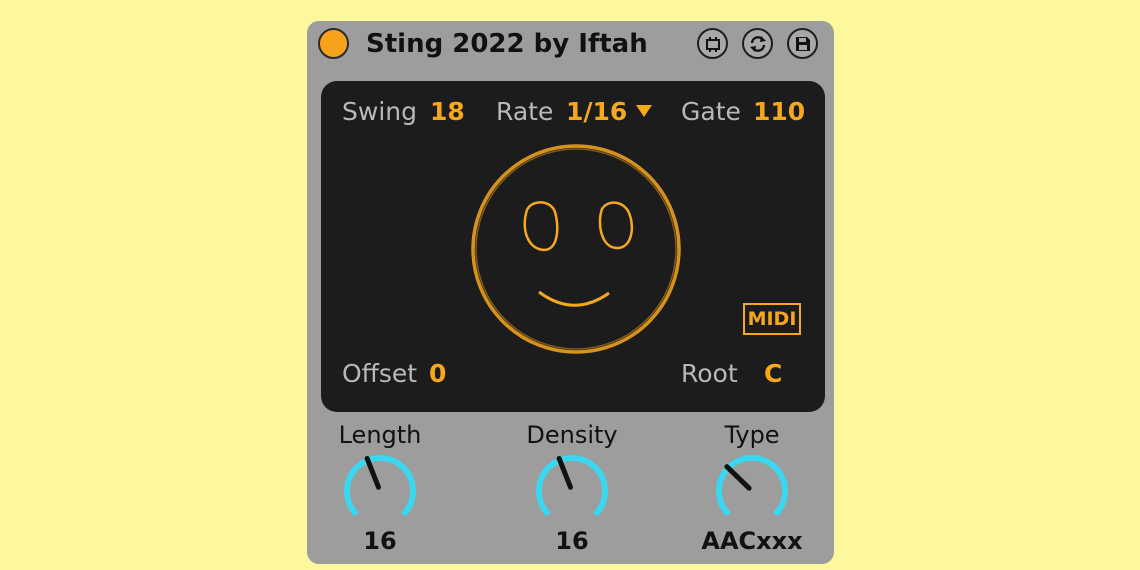 Image resolution: width=1140 pixels, height=570 pixels. I want to click on save-button, so click(802, 43).